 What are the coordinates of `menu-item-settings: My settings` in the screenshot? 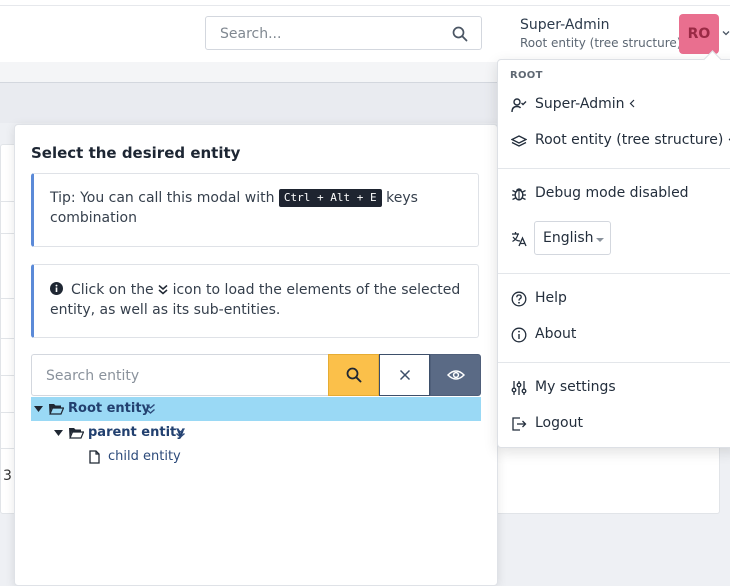 It's located at (614, 388).